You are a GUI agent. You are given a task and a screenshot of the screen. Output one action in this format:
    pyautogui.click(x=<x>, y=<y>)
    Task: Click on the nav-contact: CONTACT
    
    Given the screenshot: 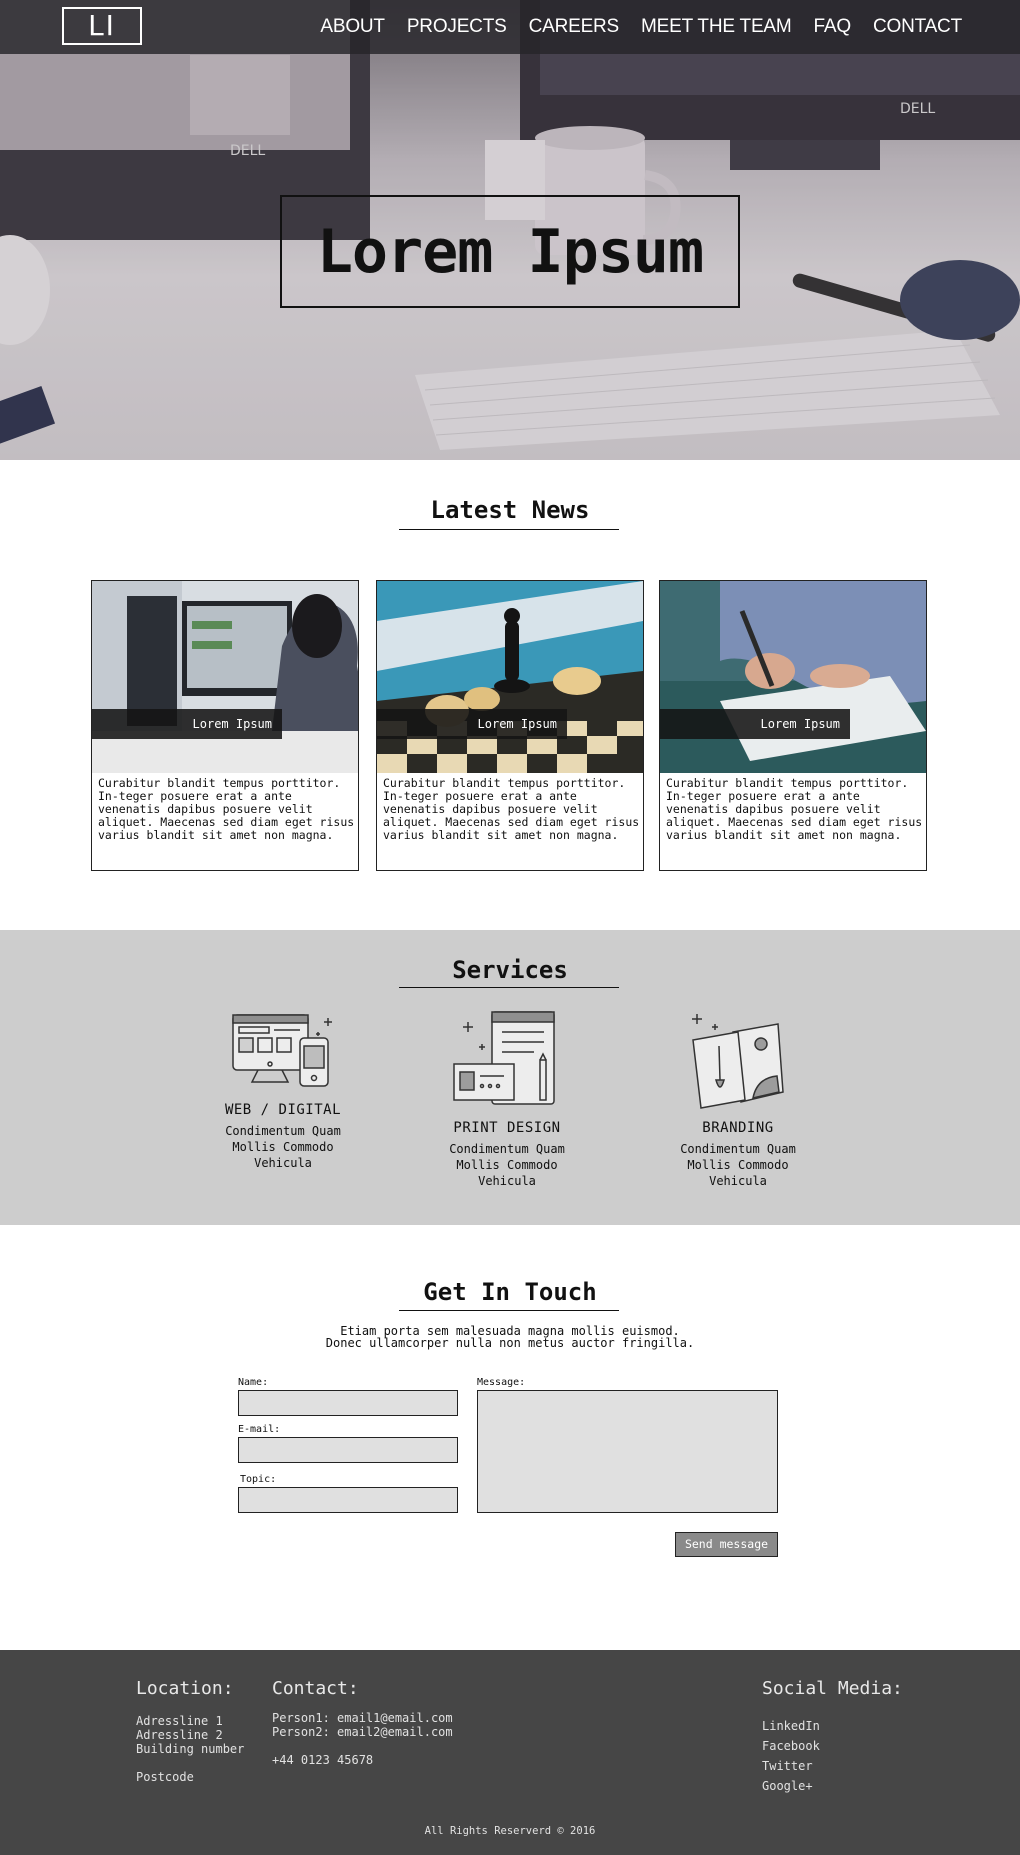 What is the action you would take?
    pyautogui.click(x=917, y=27)
    